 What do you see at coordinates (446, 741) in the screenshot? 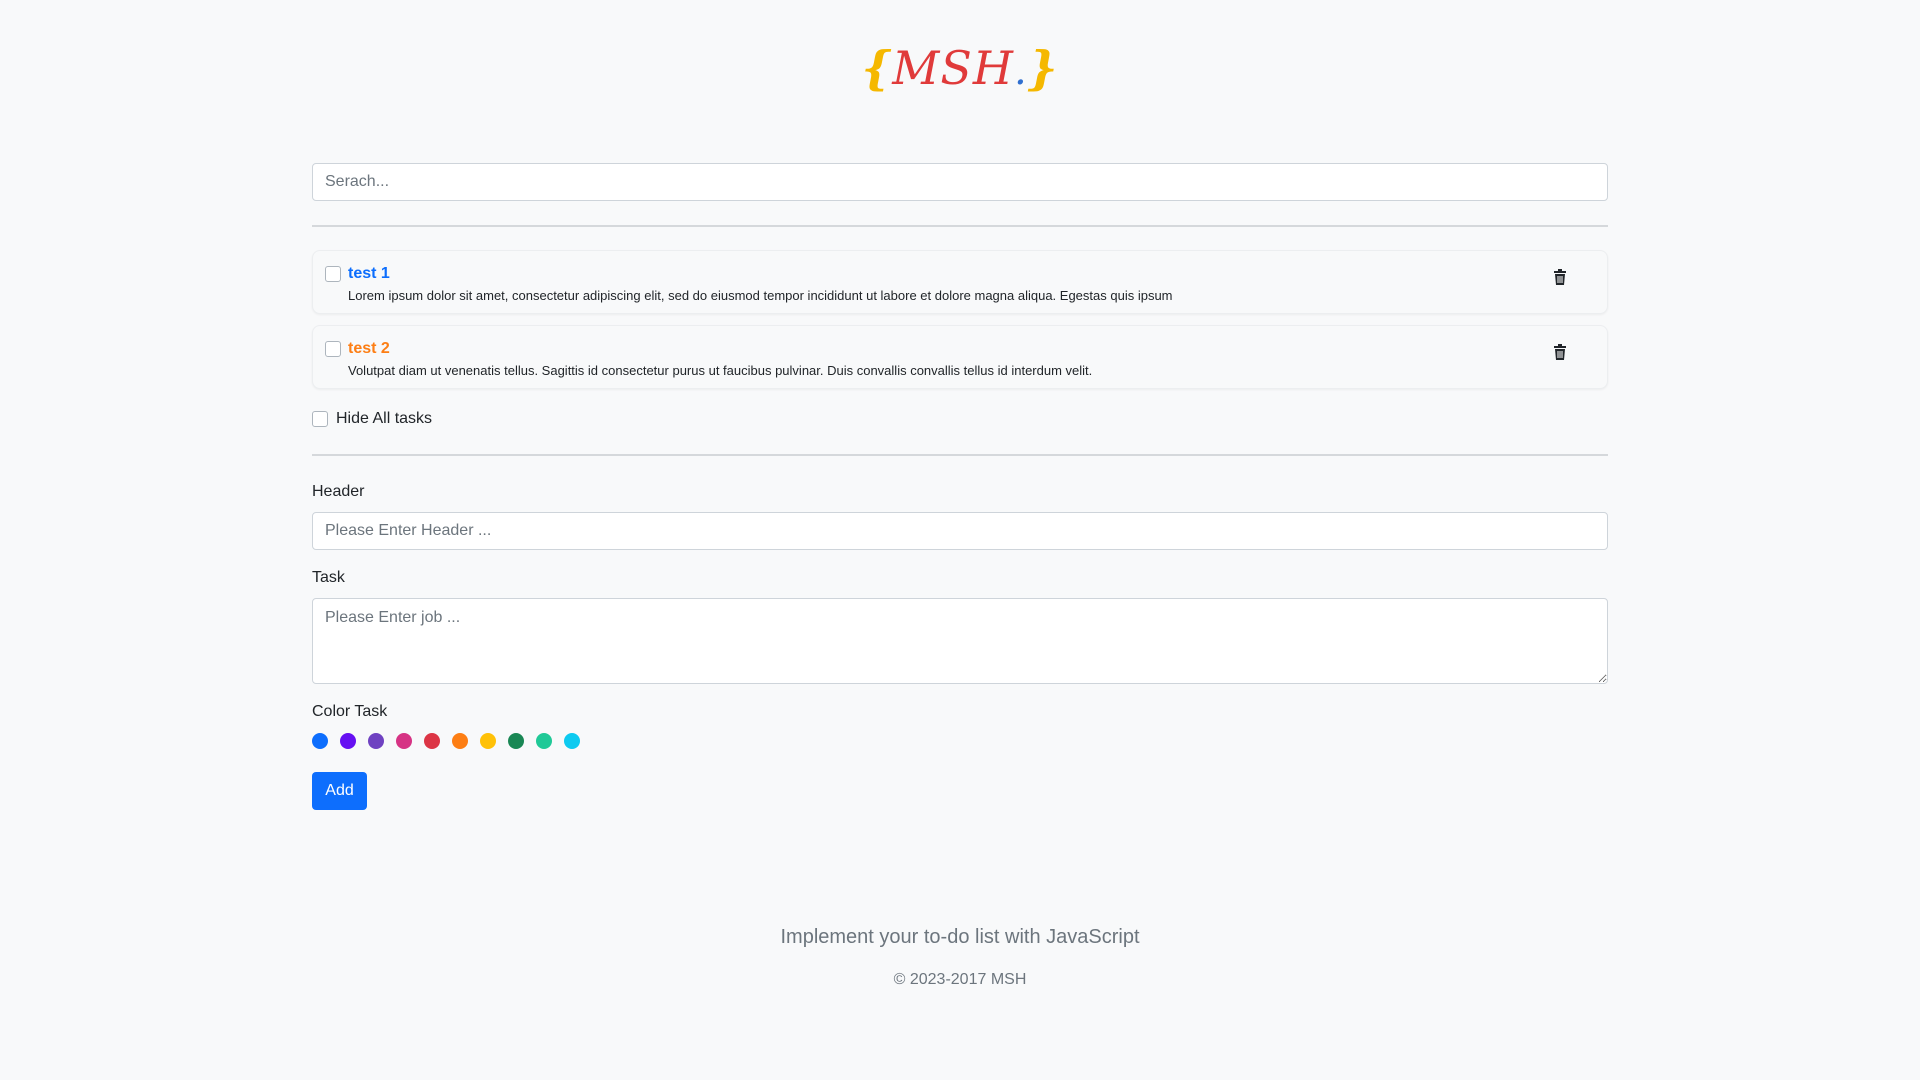
I see `color-picker` at bounding box center [446, 741].